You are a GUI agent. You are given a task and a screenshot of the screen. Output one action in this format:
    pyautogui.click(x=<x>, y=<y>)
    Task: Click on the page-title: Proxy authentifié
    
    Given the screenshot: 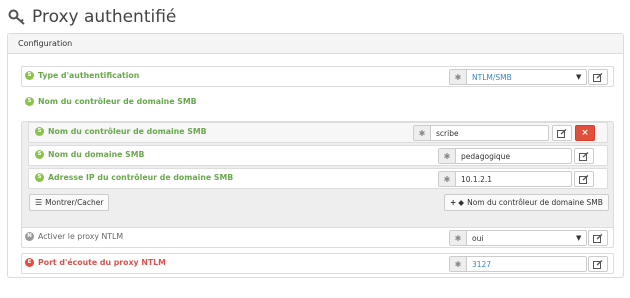 What is the action you would take?
    pyautogui.click(x=92, y=17)
    